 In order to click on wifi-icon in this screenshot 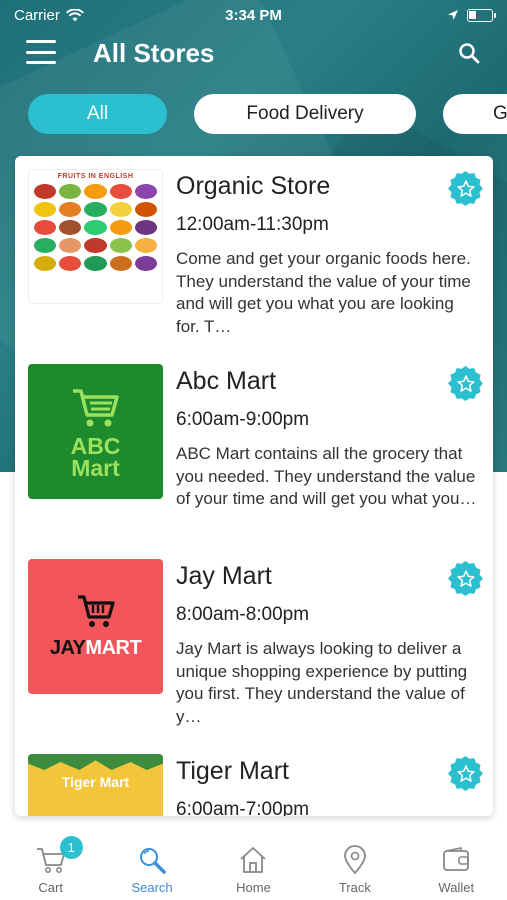, I will do `click(74, 14)`.